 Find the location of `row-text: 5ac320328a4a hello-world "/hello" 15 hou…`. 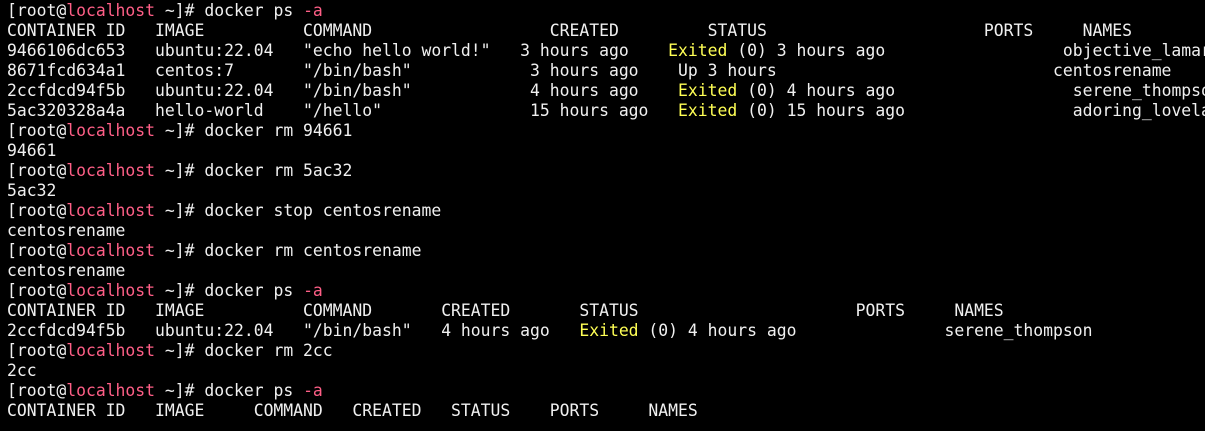

row-text: 5ac320328a4a hello-world "/hello" 15 hou… is located at coordinates (343, 110).